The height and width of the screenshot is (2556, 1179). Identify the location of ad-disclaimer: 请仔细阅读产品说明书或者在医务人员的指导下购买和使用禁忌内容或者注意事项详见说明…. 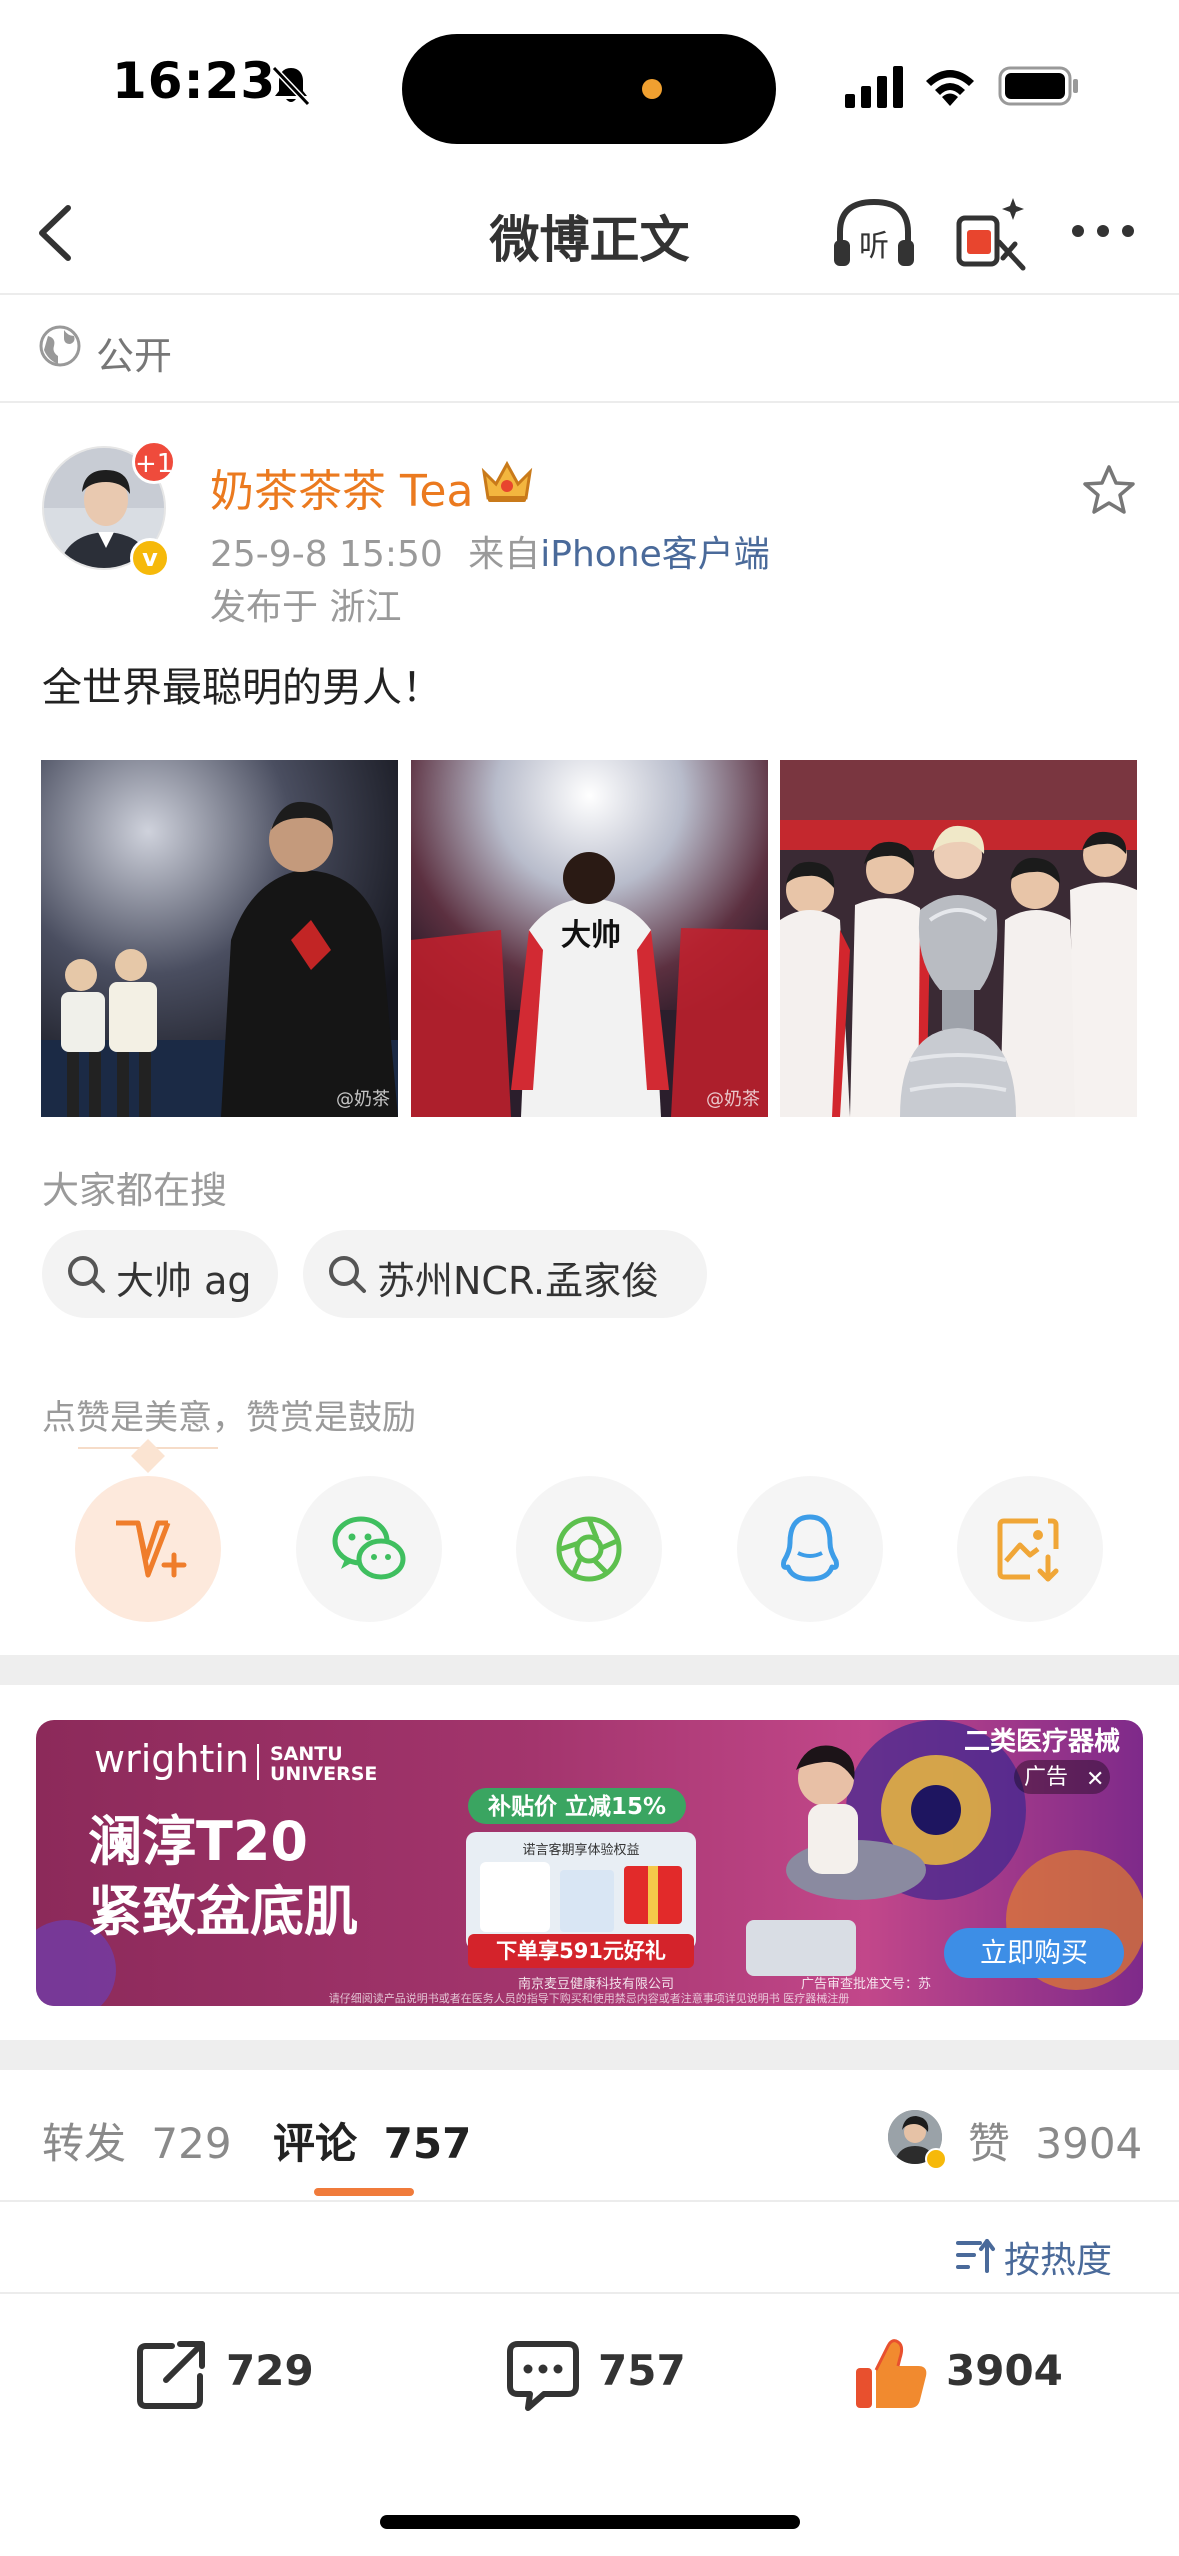
(589, 1998).